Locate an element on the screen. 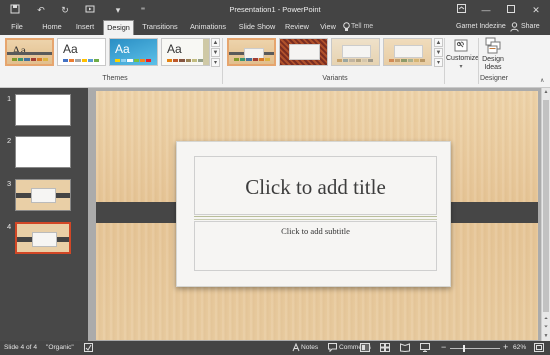 The height and width of the screenshot is (355, 550). close-icon: ✕ is located at coordinates (536, 10).